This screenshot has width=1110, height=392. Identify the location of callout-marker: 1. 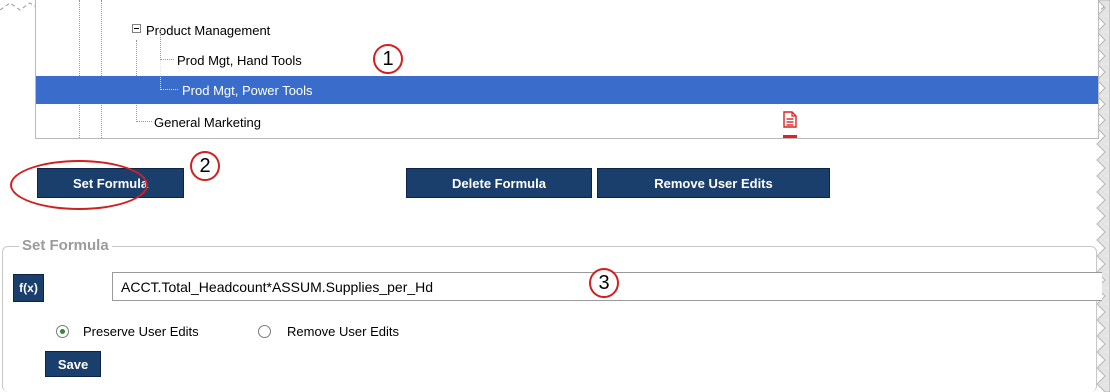
(388, 59).